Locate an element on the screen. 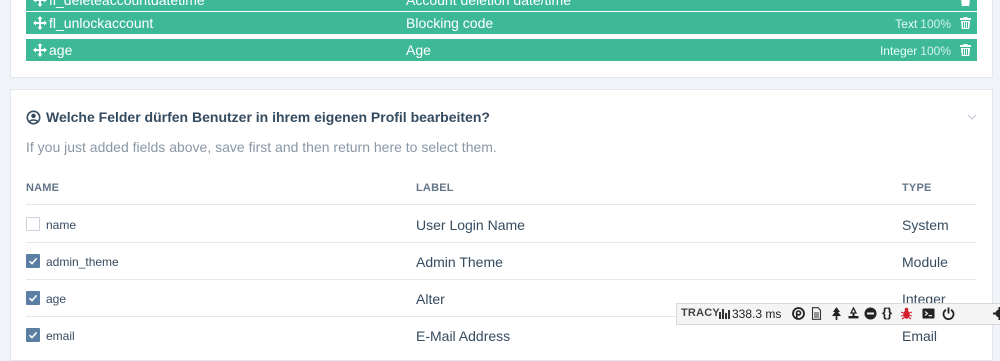 The height and width of the screenshot is (361, 1000). row-label: Alter is located at coordinates (430, 299).